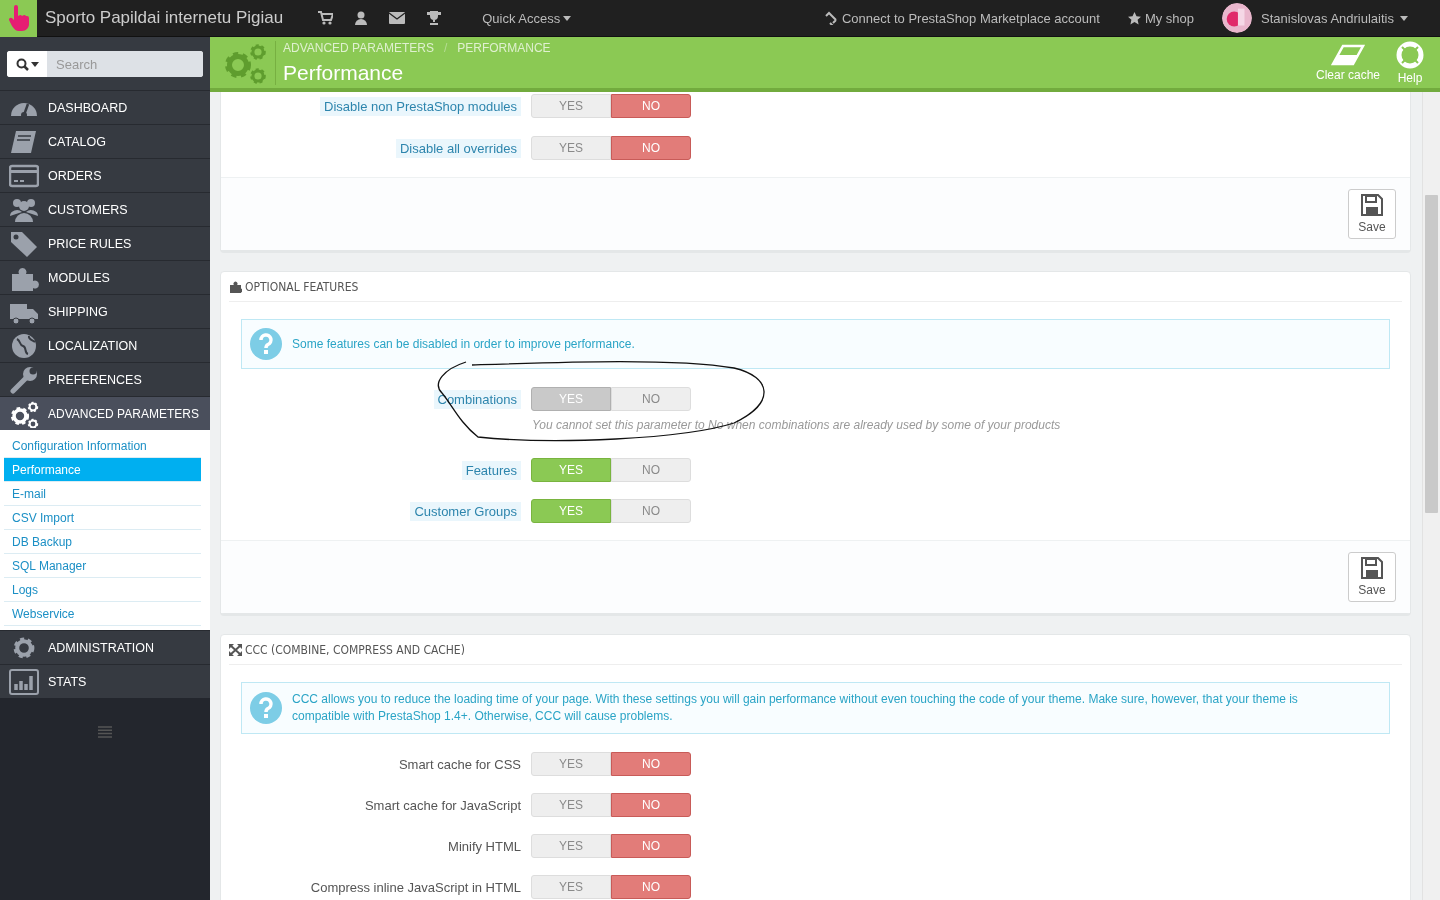 Image resolution: width=1440 pixels, height=900 pixels. Describe the element at coordinates (105, 379) in the screenshot. I see `sidebar-item: PREFERENCES` at that location.